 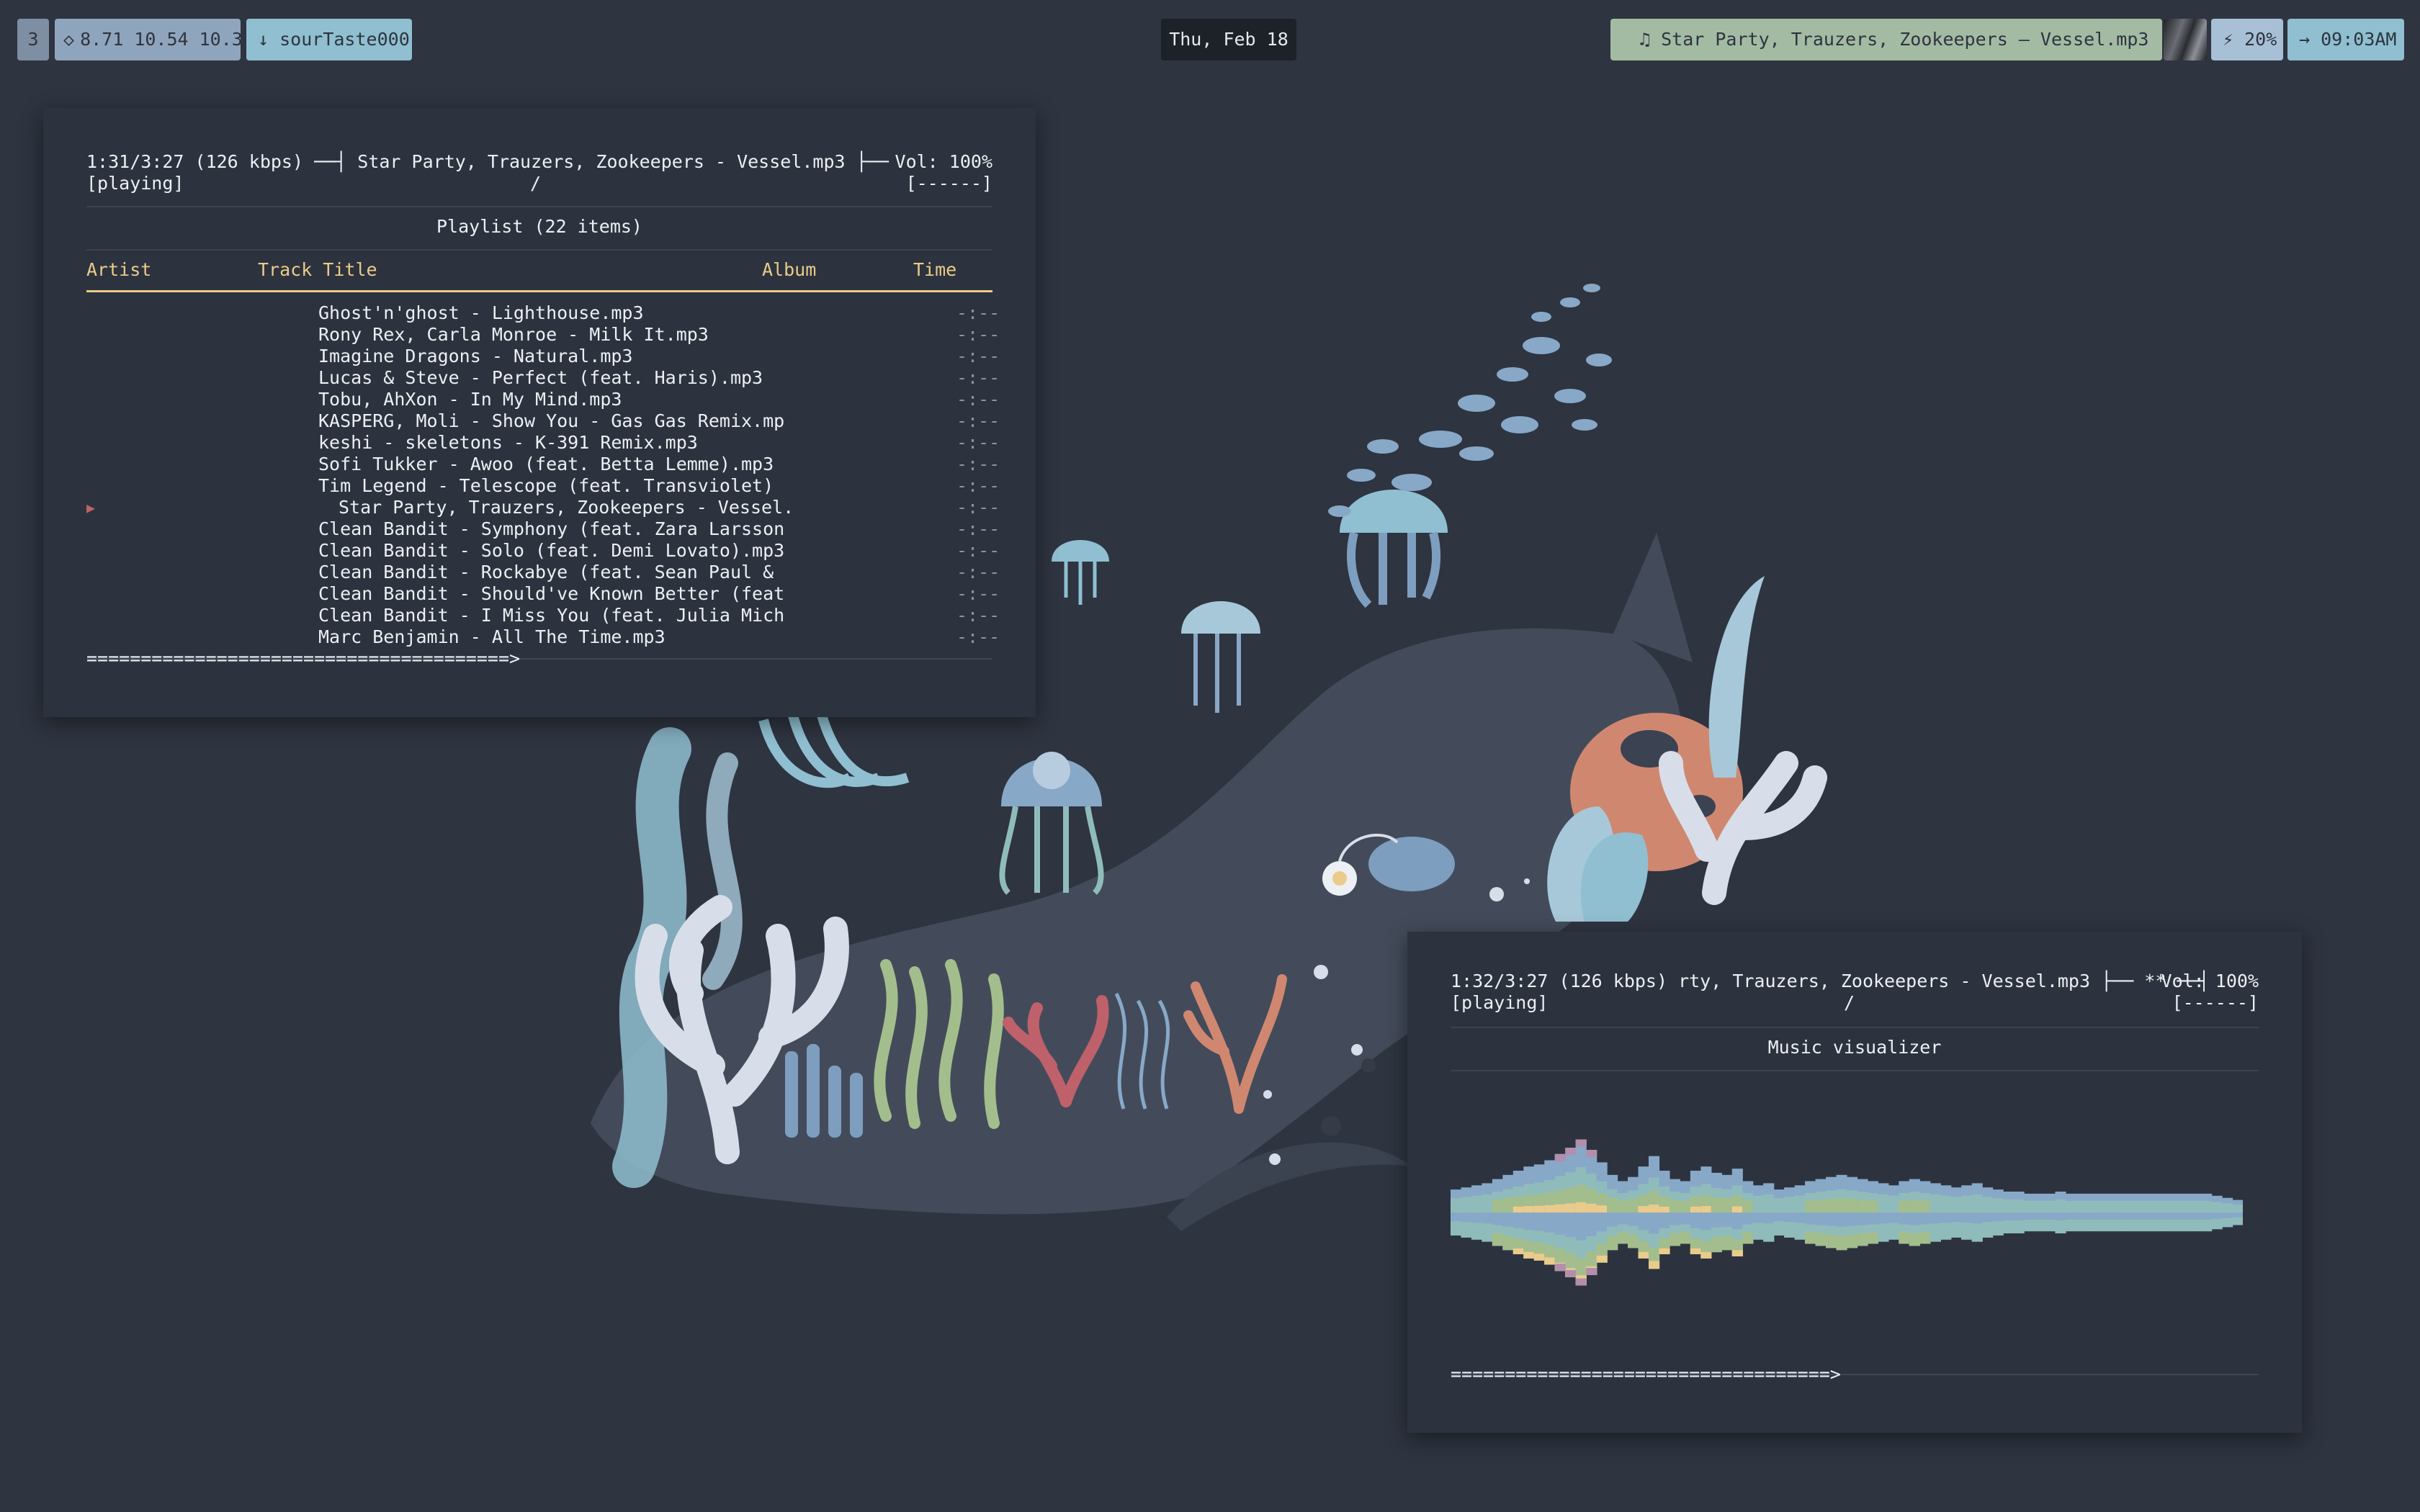 What do you see at coordinates (2305, 39) in the screenshot?
I see `arrow-right-icon: →` at bounding box center [2305, 39].